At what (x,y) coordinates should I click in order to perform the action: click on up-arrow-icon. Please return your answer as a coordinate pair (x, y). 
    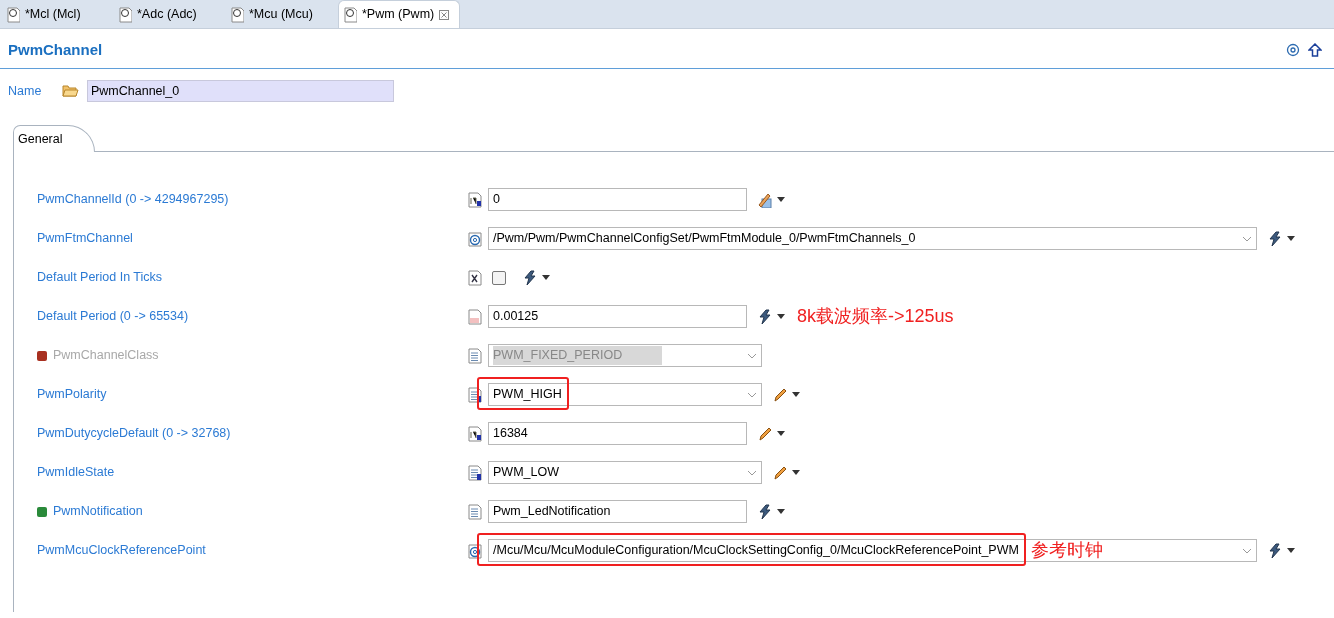
    Looking at the image, I should click on (1315, 50).